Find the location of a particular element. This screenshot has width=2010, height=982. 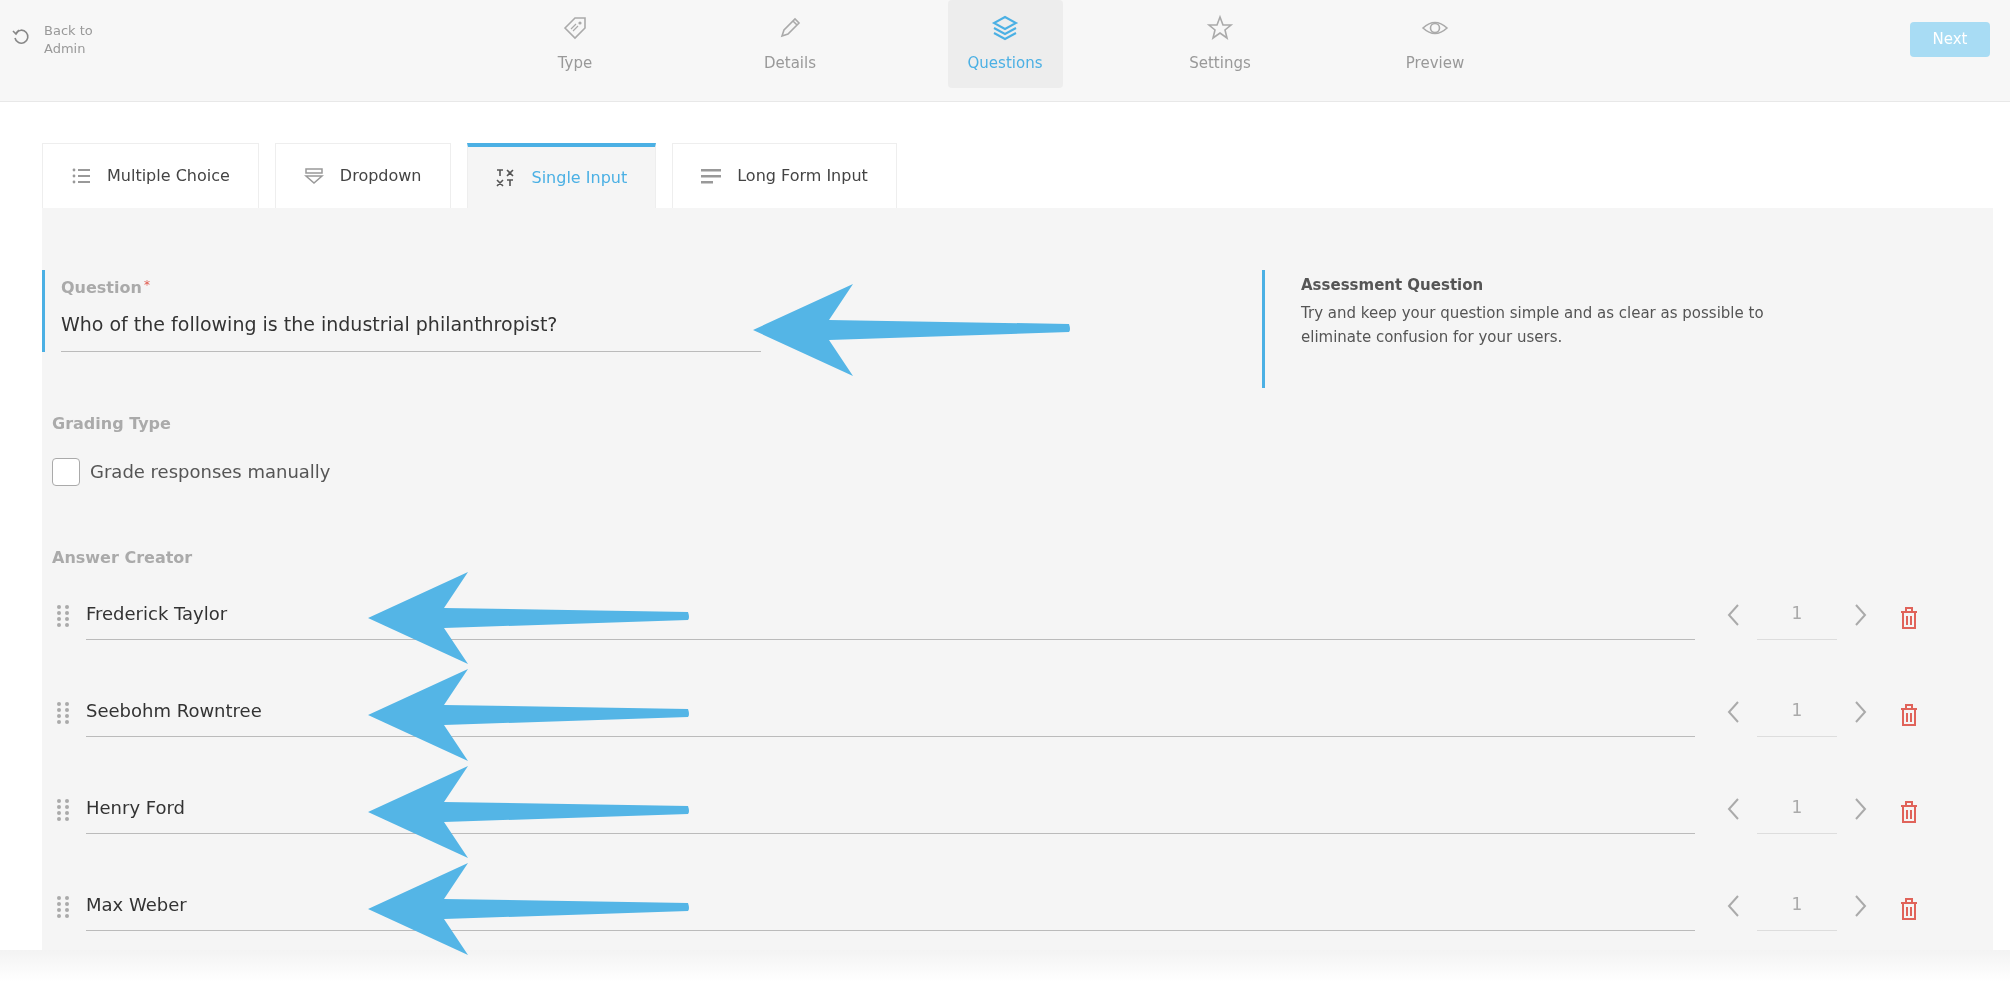

info-text: Try and keep your question simple and as clear as possible to eliminate confusion for your users. is located at coordinates (1533, 325).